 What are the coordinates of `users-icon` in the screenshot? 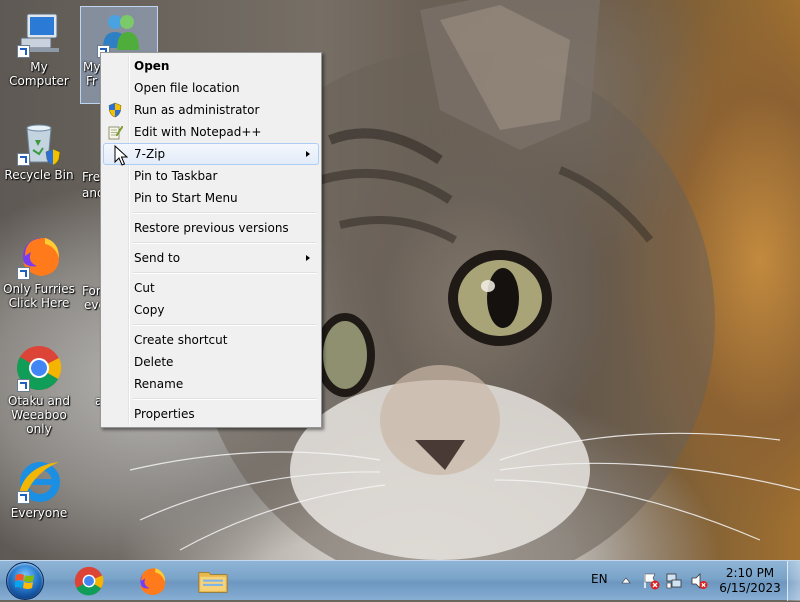 It's located at (119, 34).